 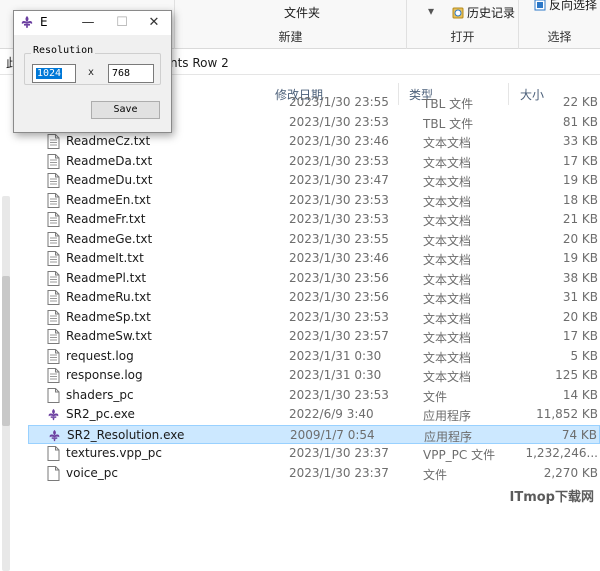 What do you see at coordinates (108, 141) in the screenshot?
I see `file-name: ReadmeCz.txt` at bounding box center [108, 141].